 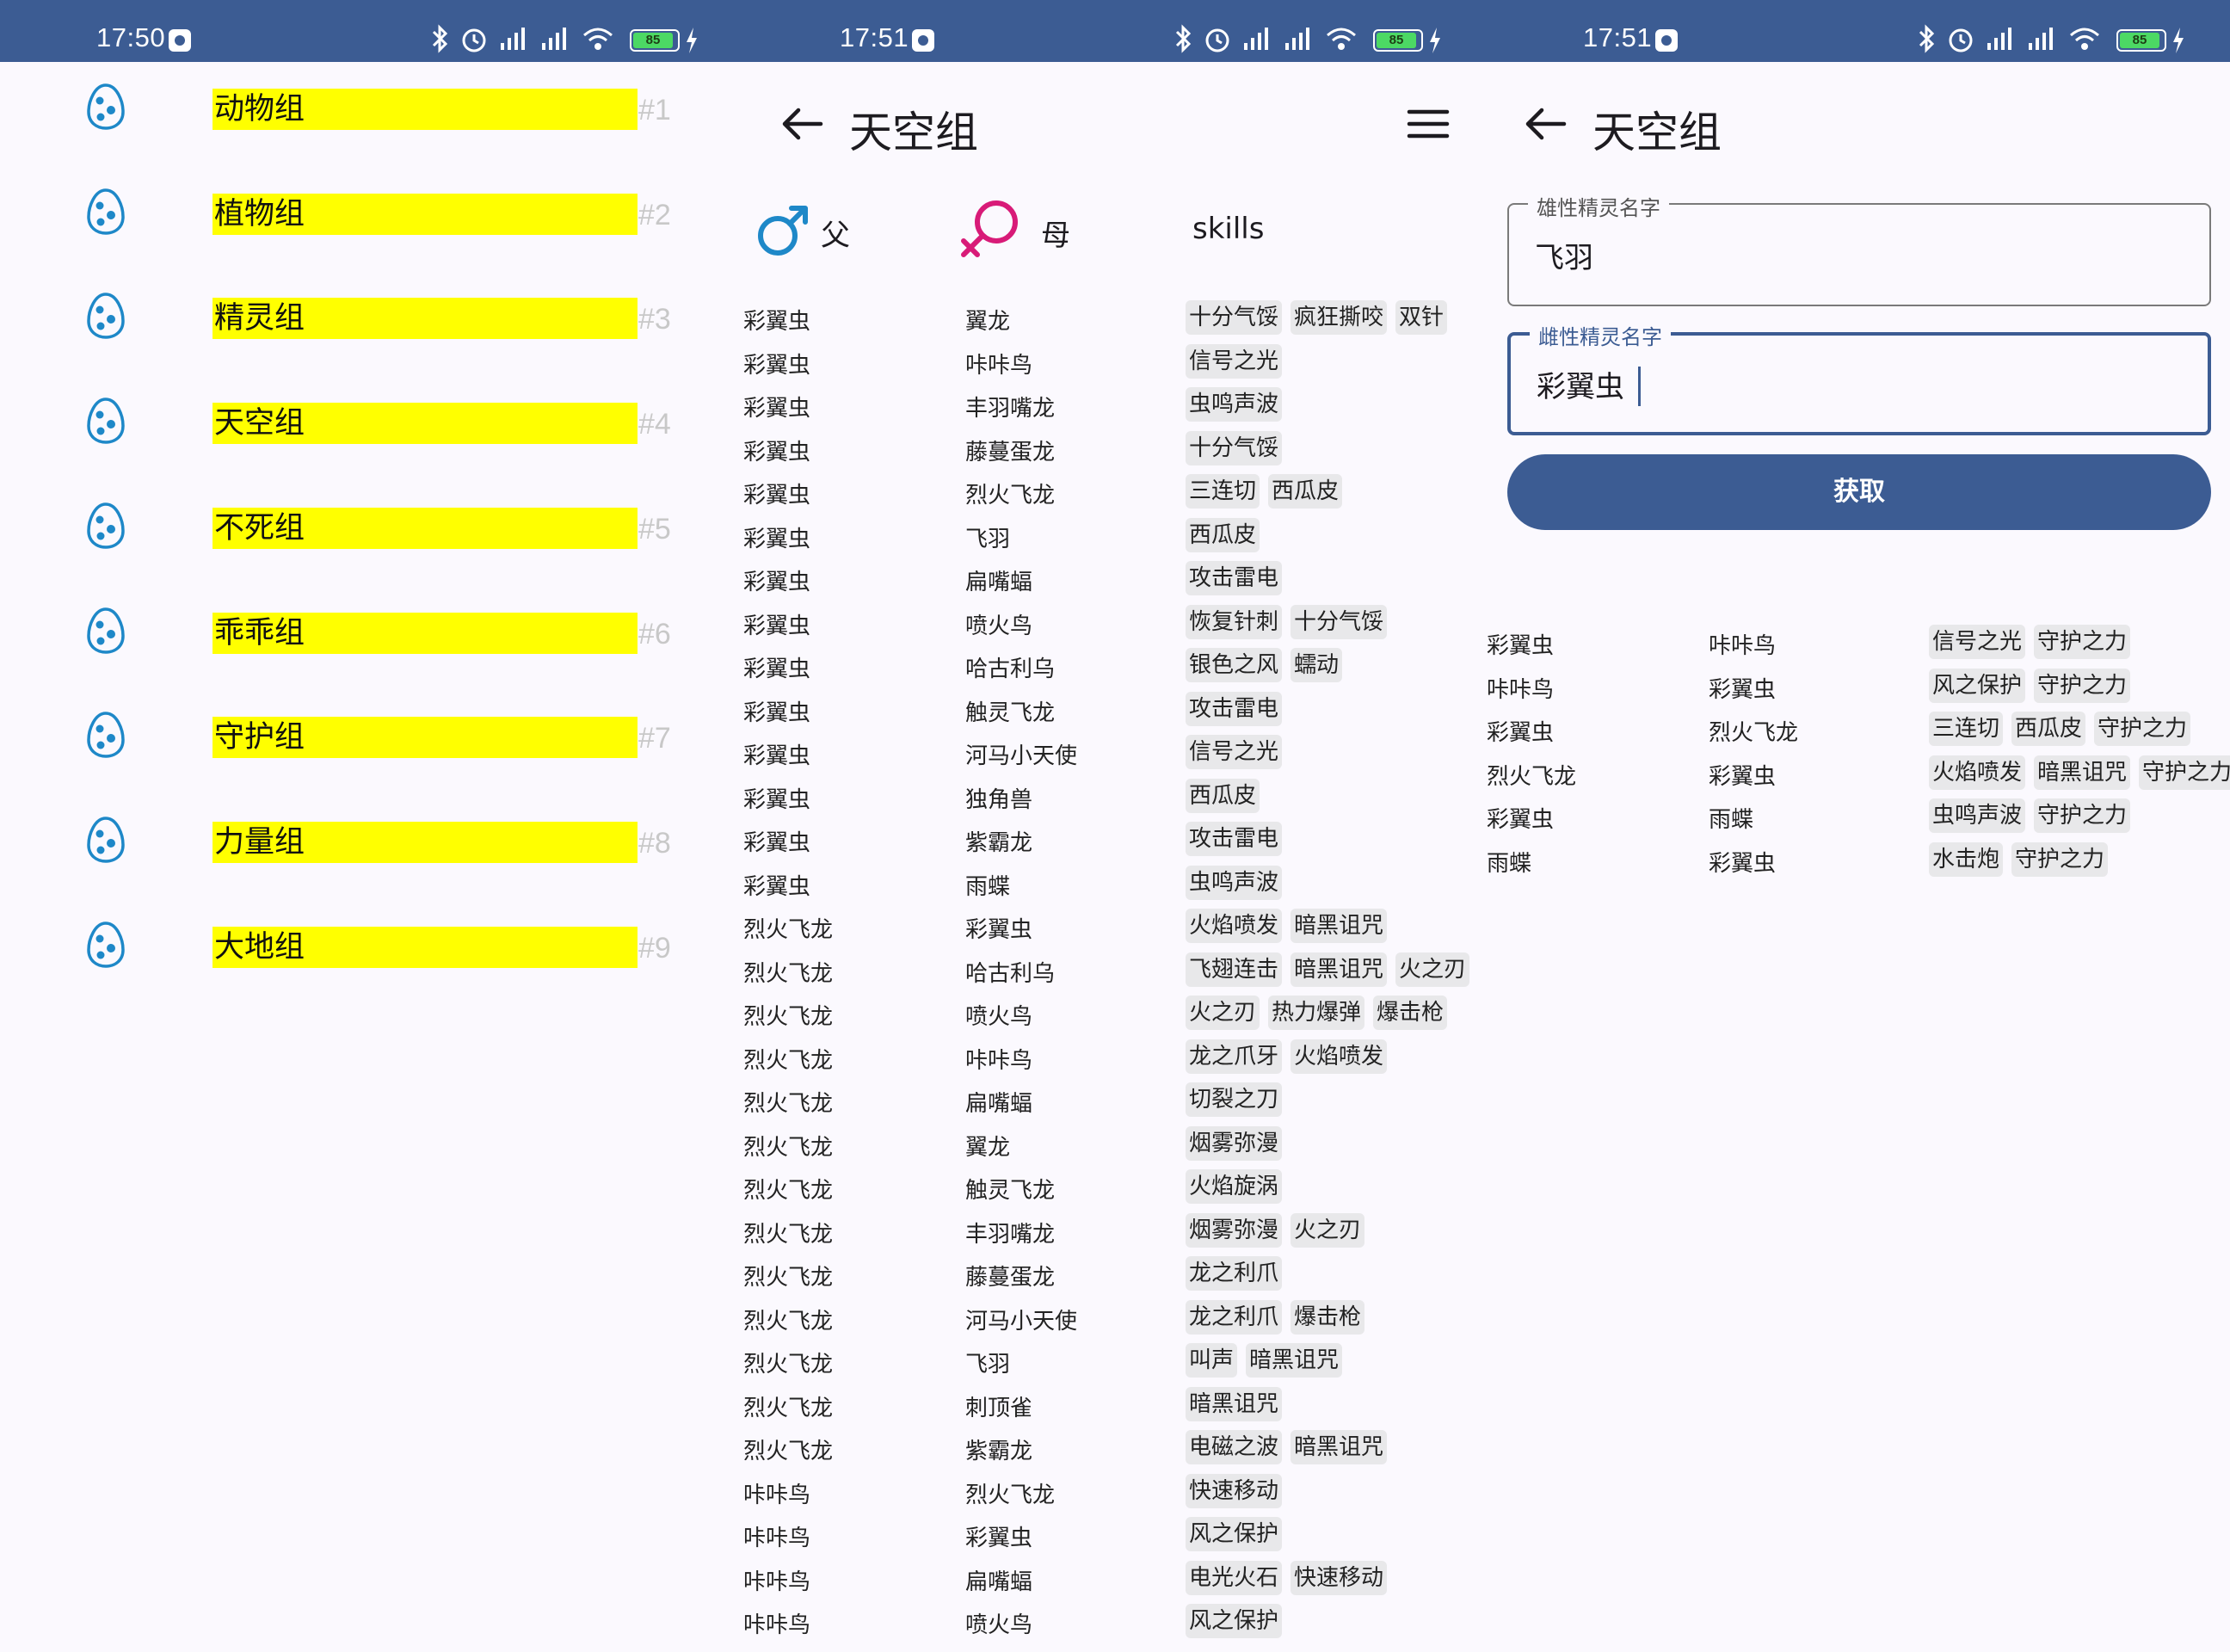 I want to click on group-list-item: 动物组 #1, so click(x=371, y=112).